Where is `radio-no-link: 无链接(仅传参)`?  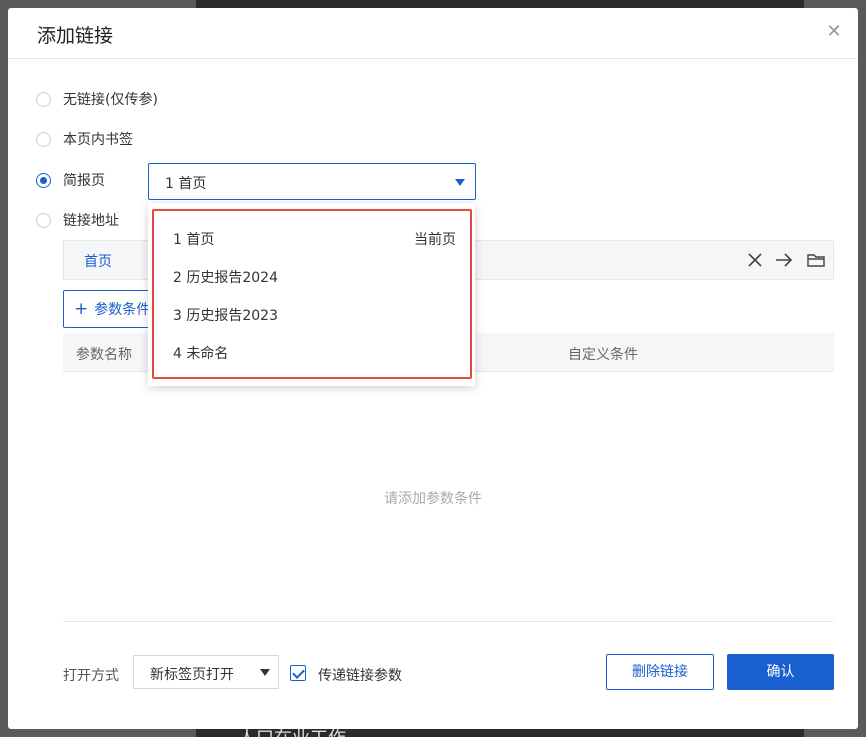 radio-no-link: 无链接(仅传参) is located at coordinates (97, 99).